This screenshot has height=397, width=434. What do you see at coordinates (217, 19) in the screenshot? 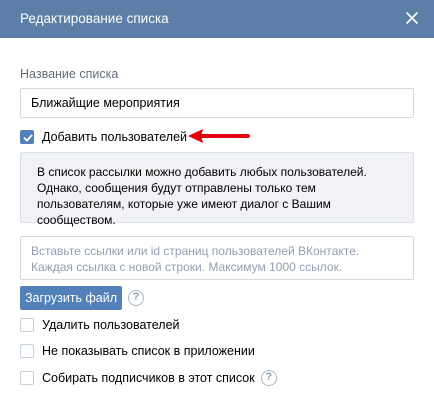
I see `dialog-header: Редактирование списка` at bounding box center [217, 19].